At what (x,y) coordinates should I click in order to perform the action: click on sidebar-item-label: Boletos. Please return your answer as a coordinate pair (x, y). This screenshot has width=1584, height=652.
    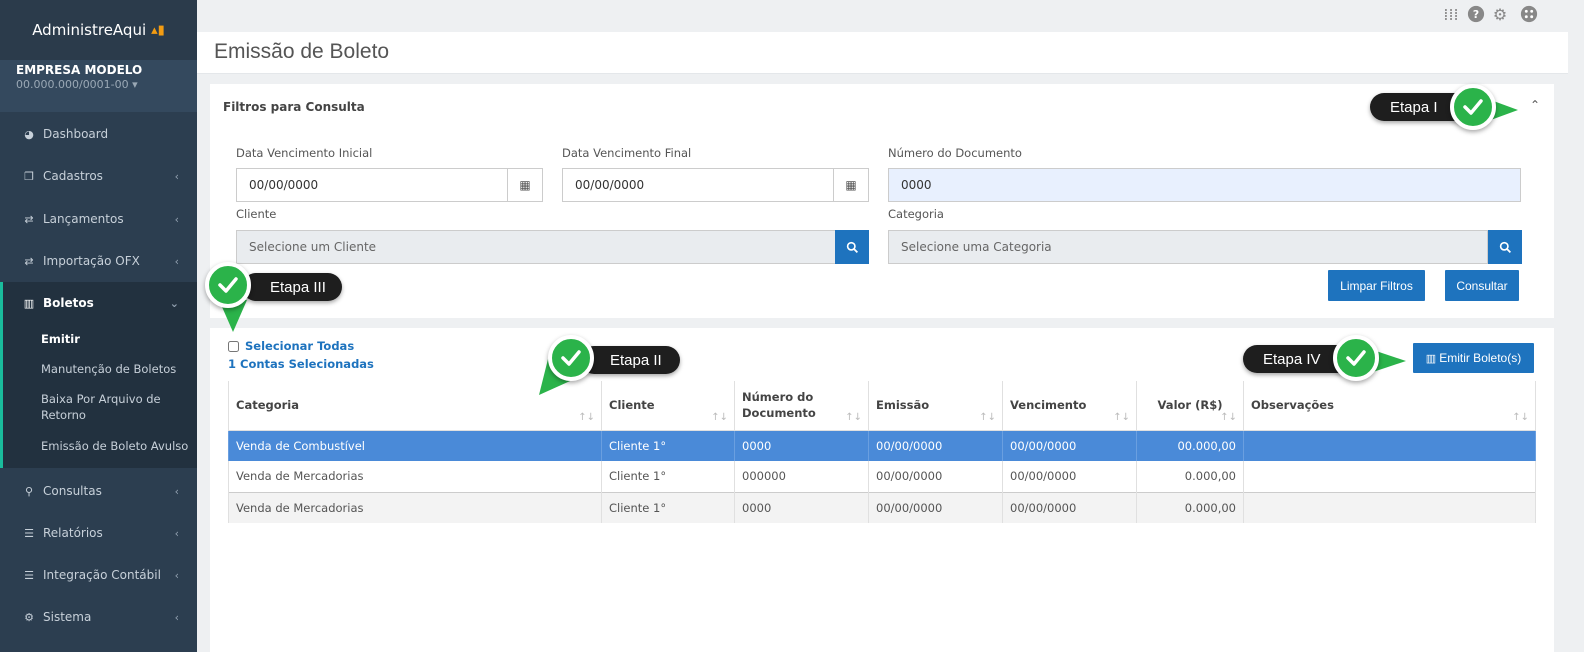
    Looking at the image, I should click on (68, 303).